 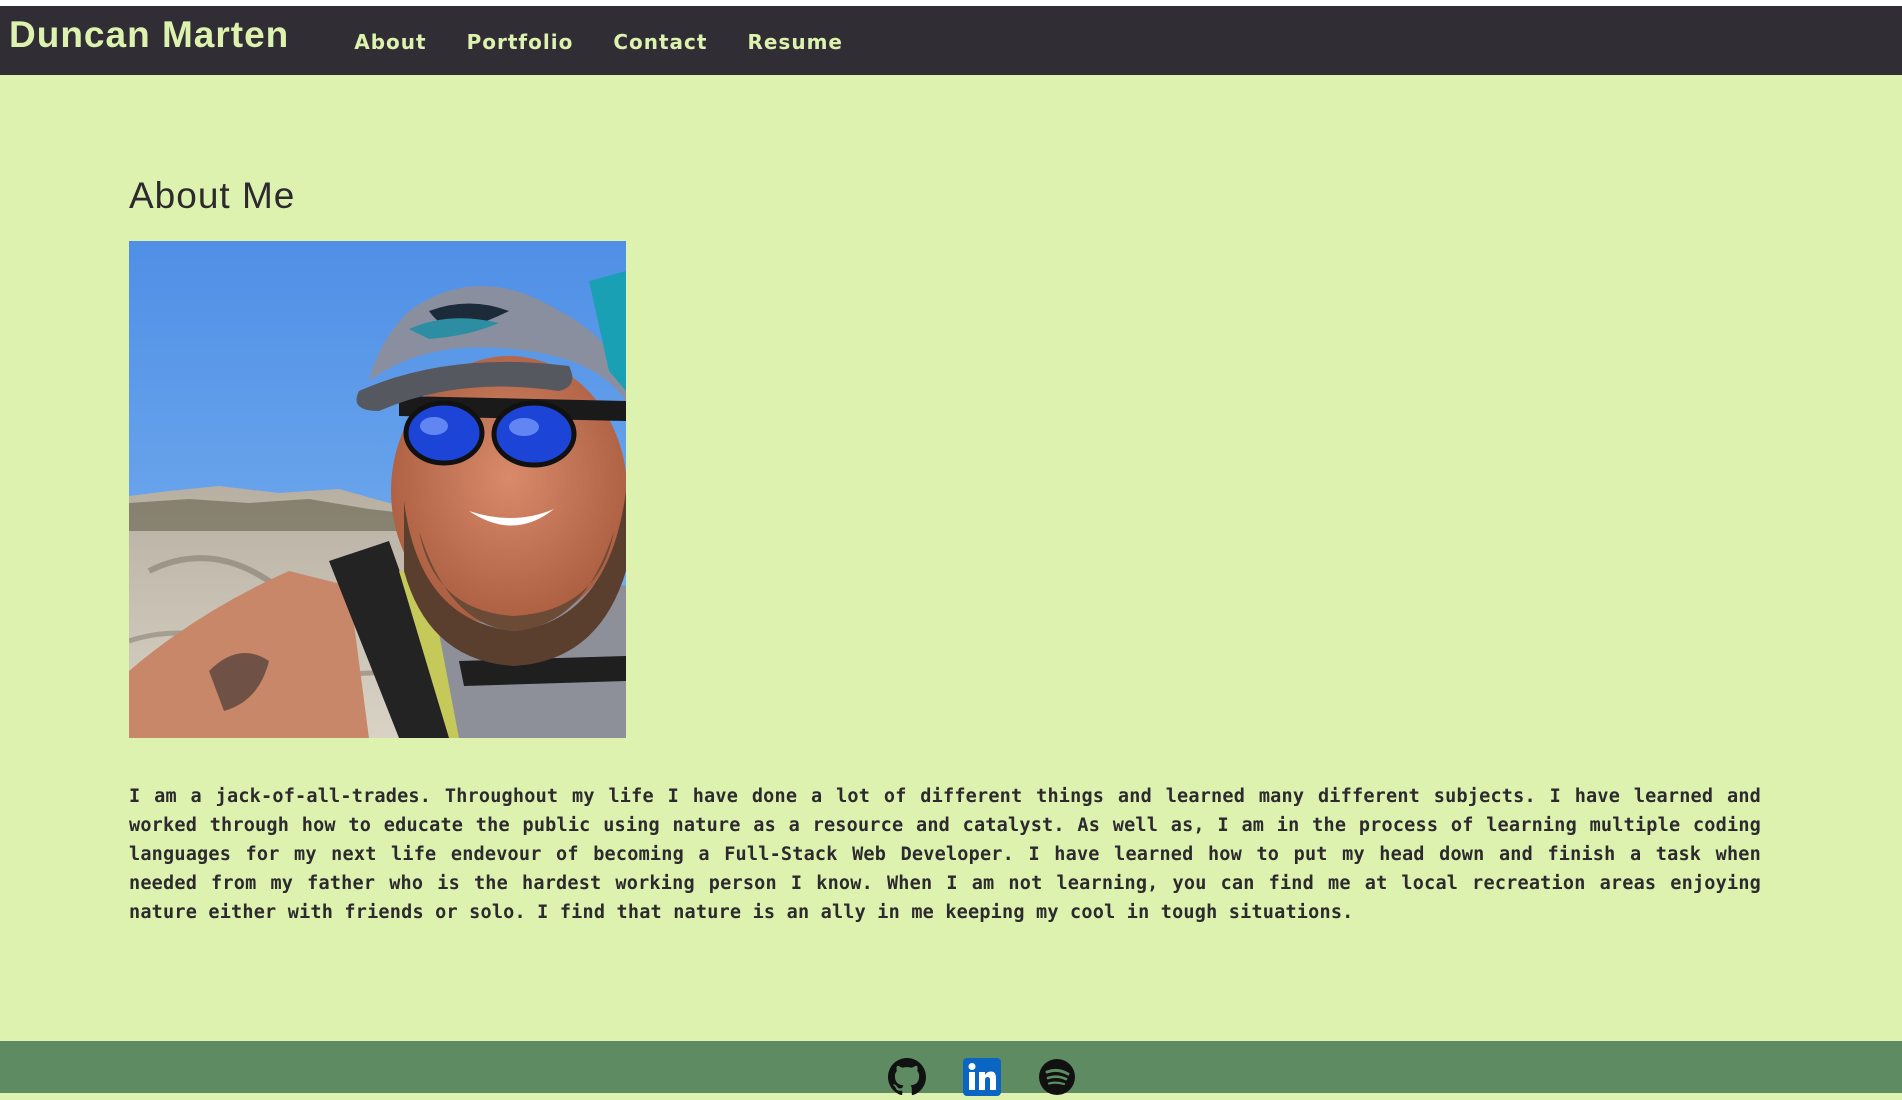 What do you see at coordinates (149, 35) in the screenshot?
I see `brand-link: Duncan Marten` at bounding box center [149, 35].